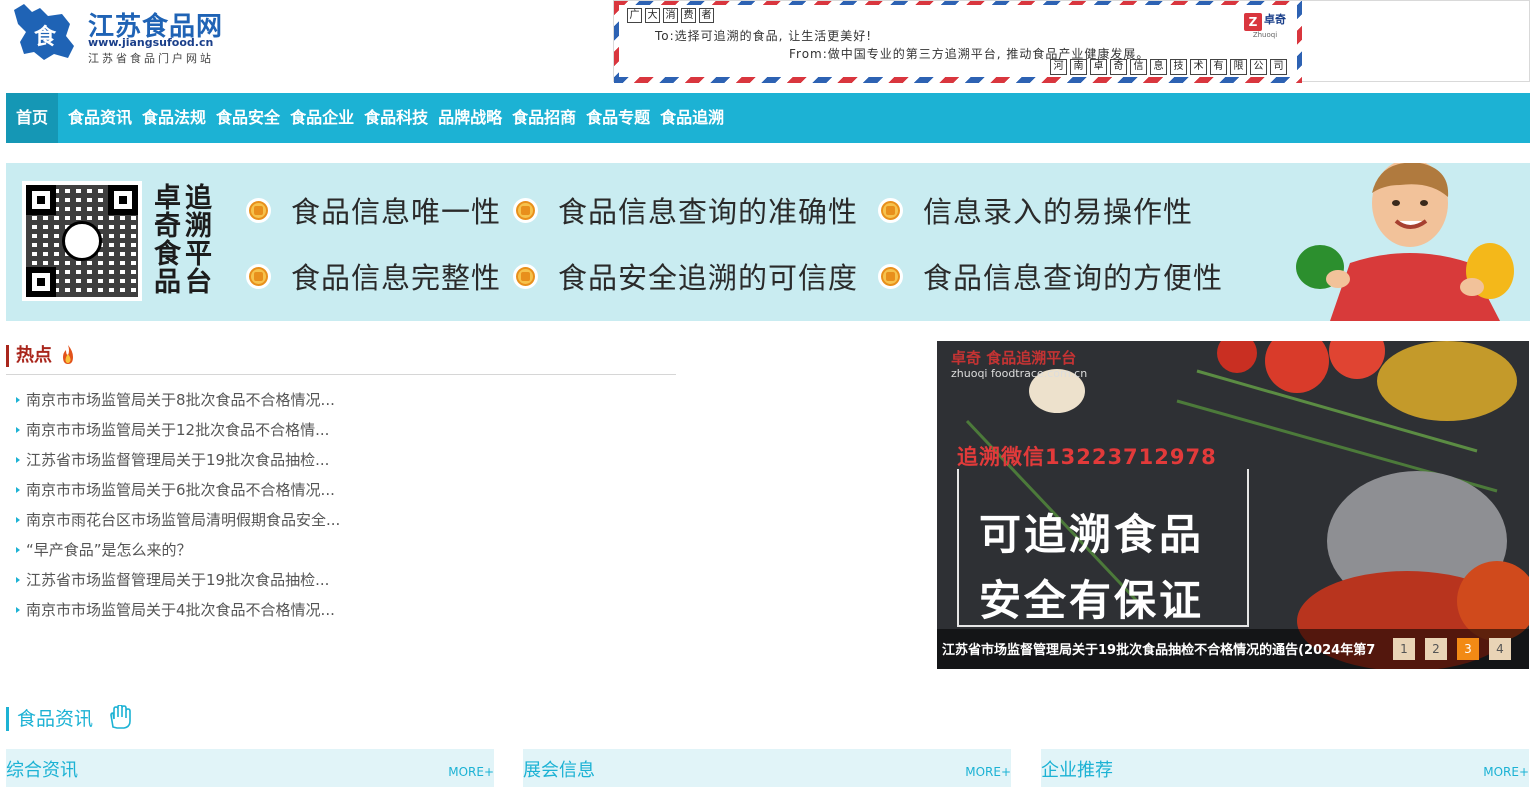 The image size is (1533, 787). I want to click on nav-food-regulations: 食品法规, so click(179, 118).